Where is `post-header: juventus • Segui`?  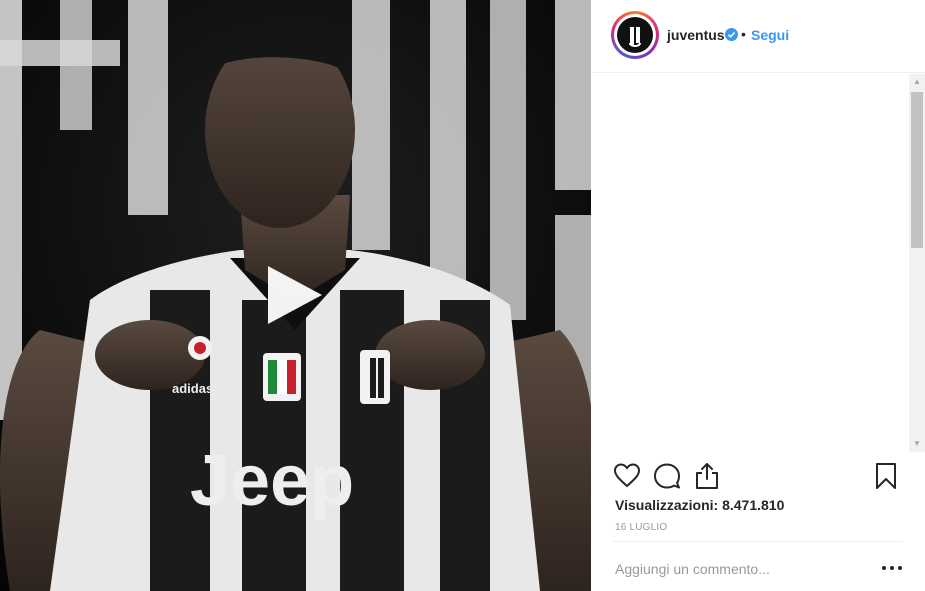
post-header: juventus • Segui is located at coordinates (758, 36).